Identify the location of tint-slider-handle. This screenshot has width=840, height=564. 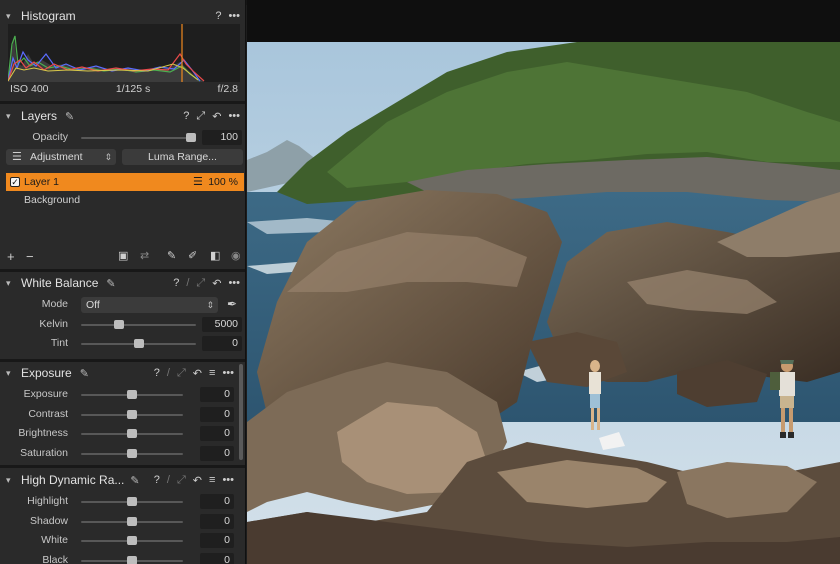
(138, 343).